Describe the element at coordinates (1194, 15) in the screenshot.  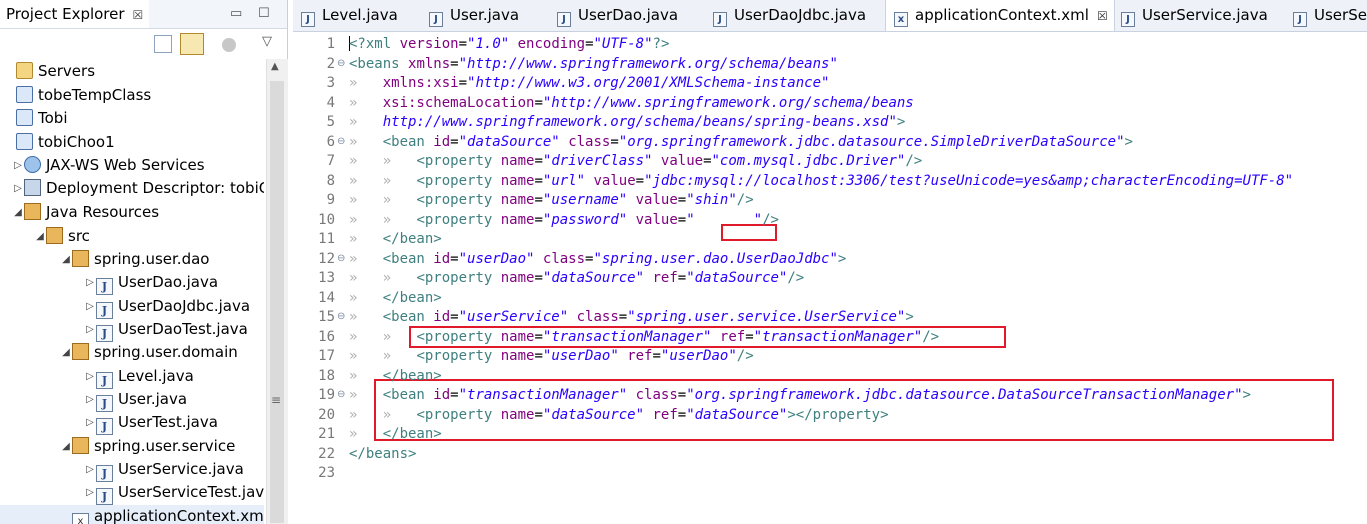
I see `editor-tab: J UserService.java` at that location.